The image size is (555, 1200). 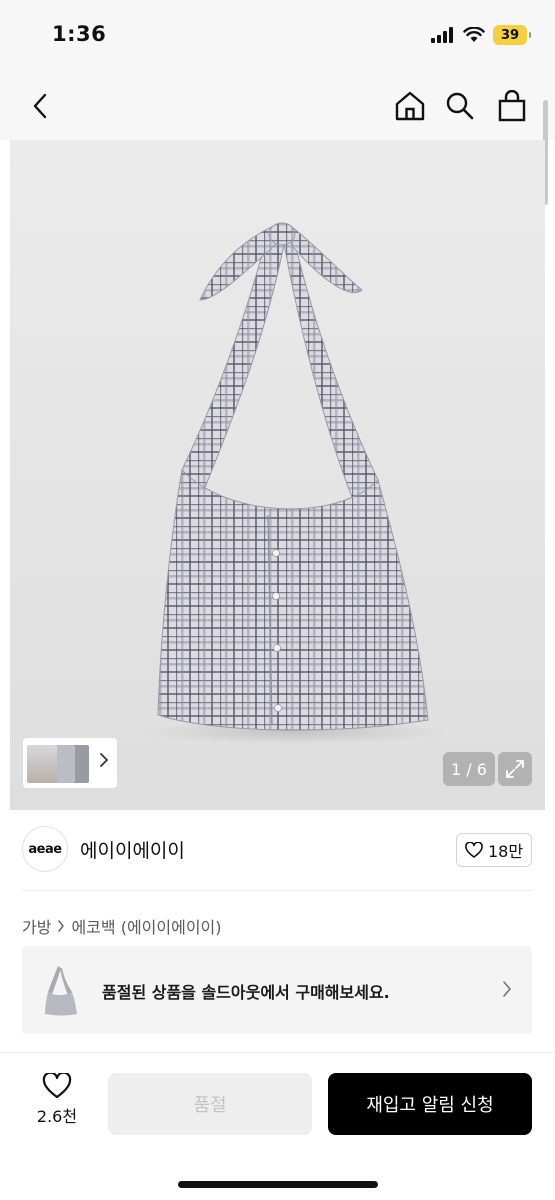 I want to click on chevron-left-icon, so click(x=40, y=106).